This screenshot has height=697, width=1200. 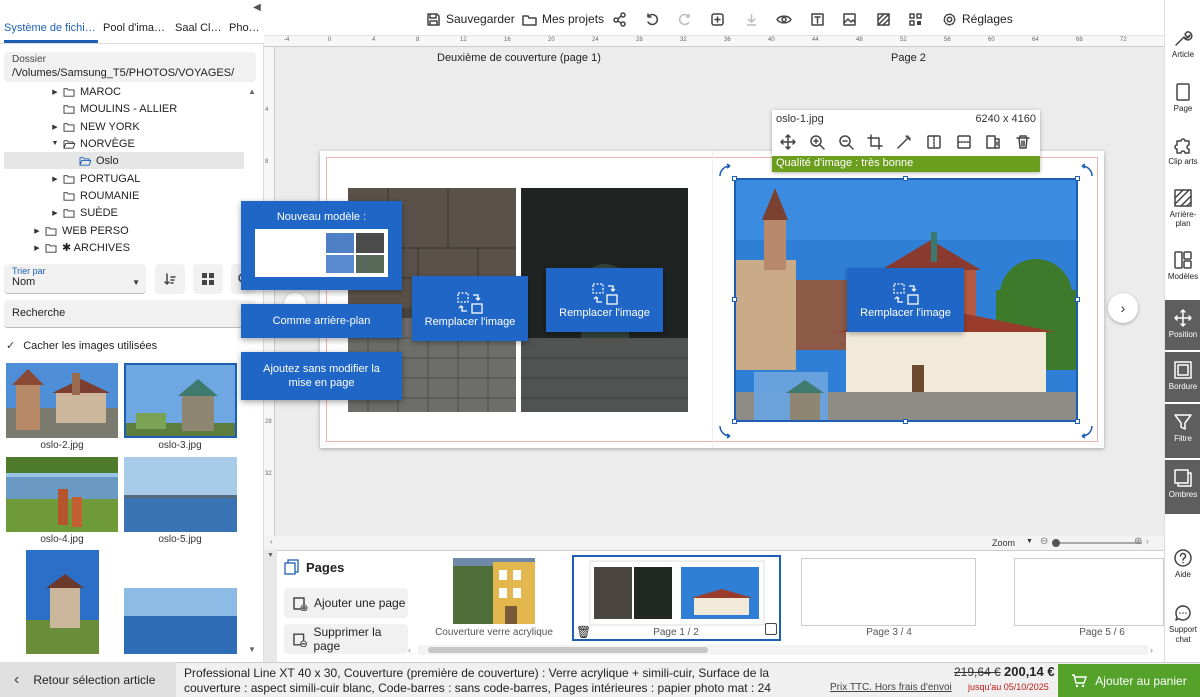 What do you see at coordinates (252, 91) in the screenshot?
I see `tree-scroll-up-icon: ▲` at bounding box center [252, 91].